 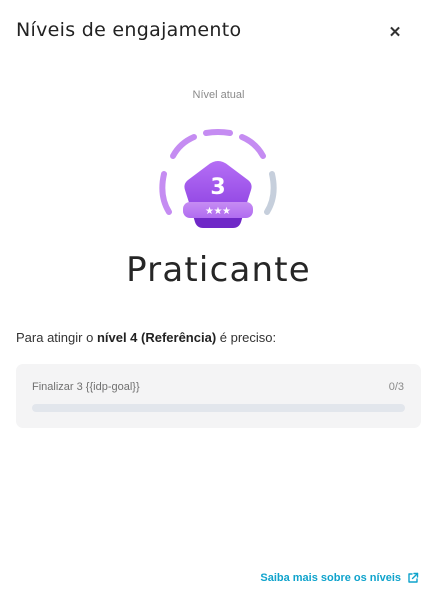 I want to click on current-level-caption: Nível atual, so click(x=218, y=95).